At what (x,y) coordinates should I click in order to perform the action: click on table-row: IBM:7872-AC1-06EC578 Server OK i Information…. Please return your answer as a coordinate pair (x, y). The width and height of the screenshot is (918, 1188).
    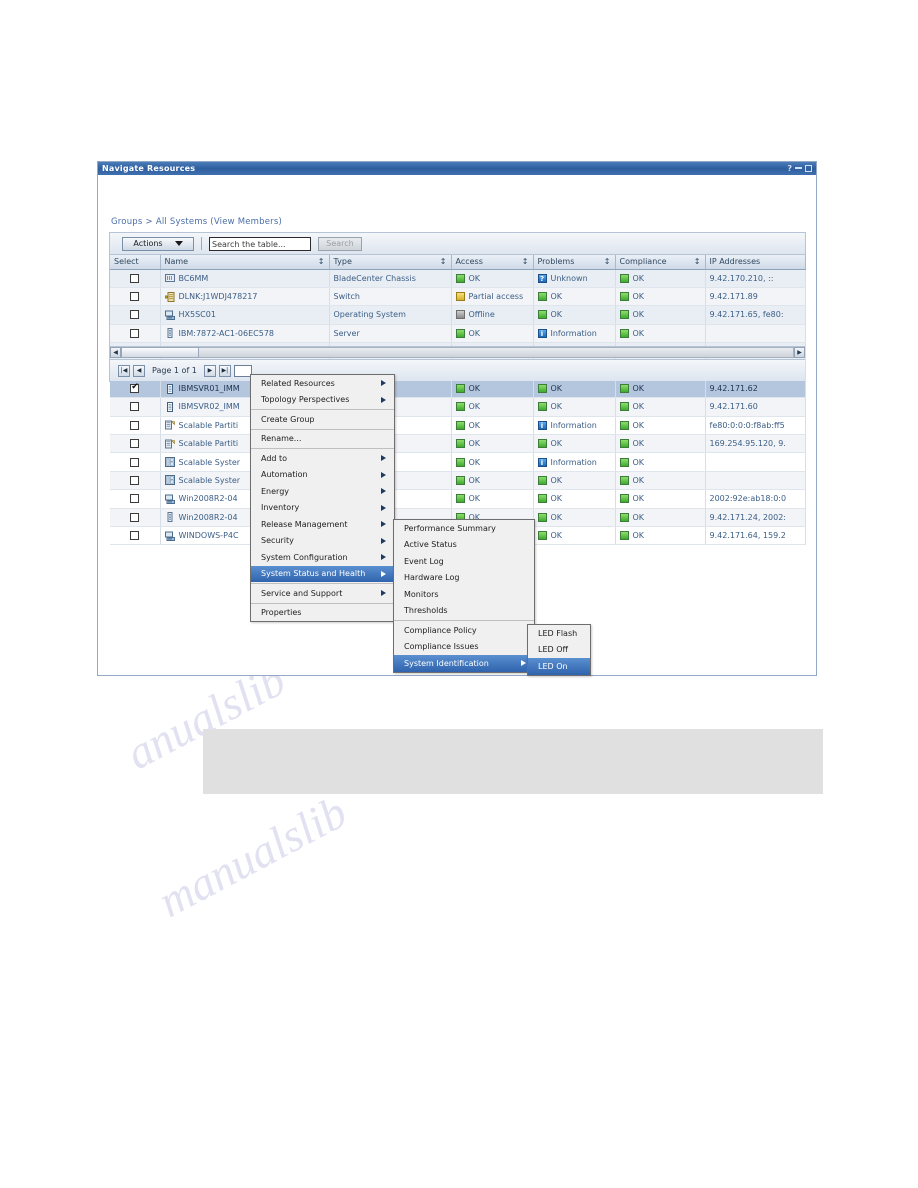
    Looking at the image, I should click on (458, 334).